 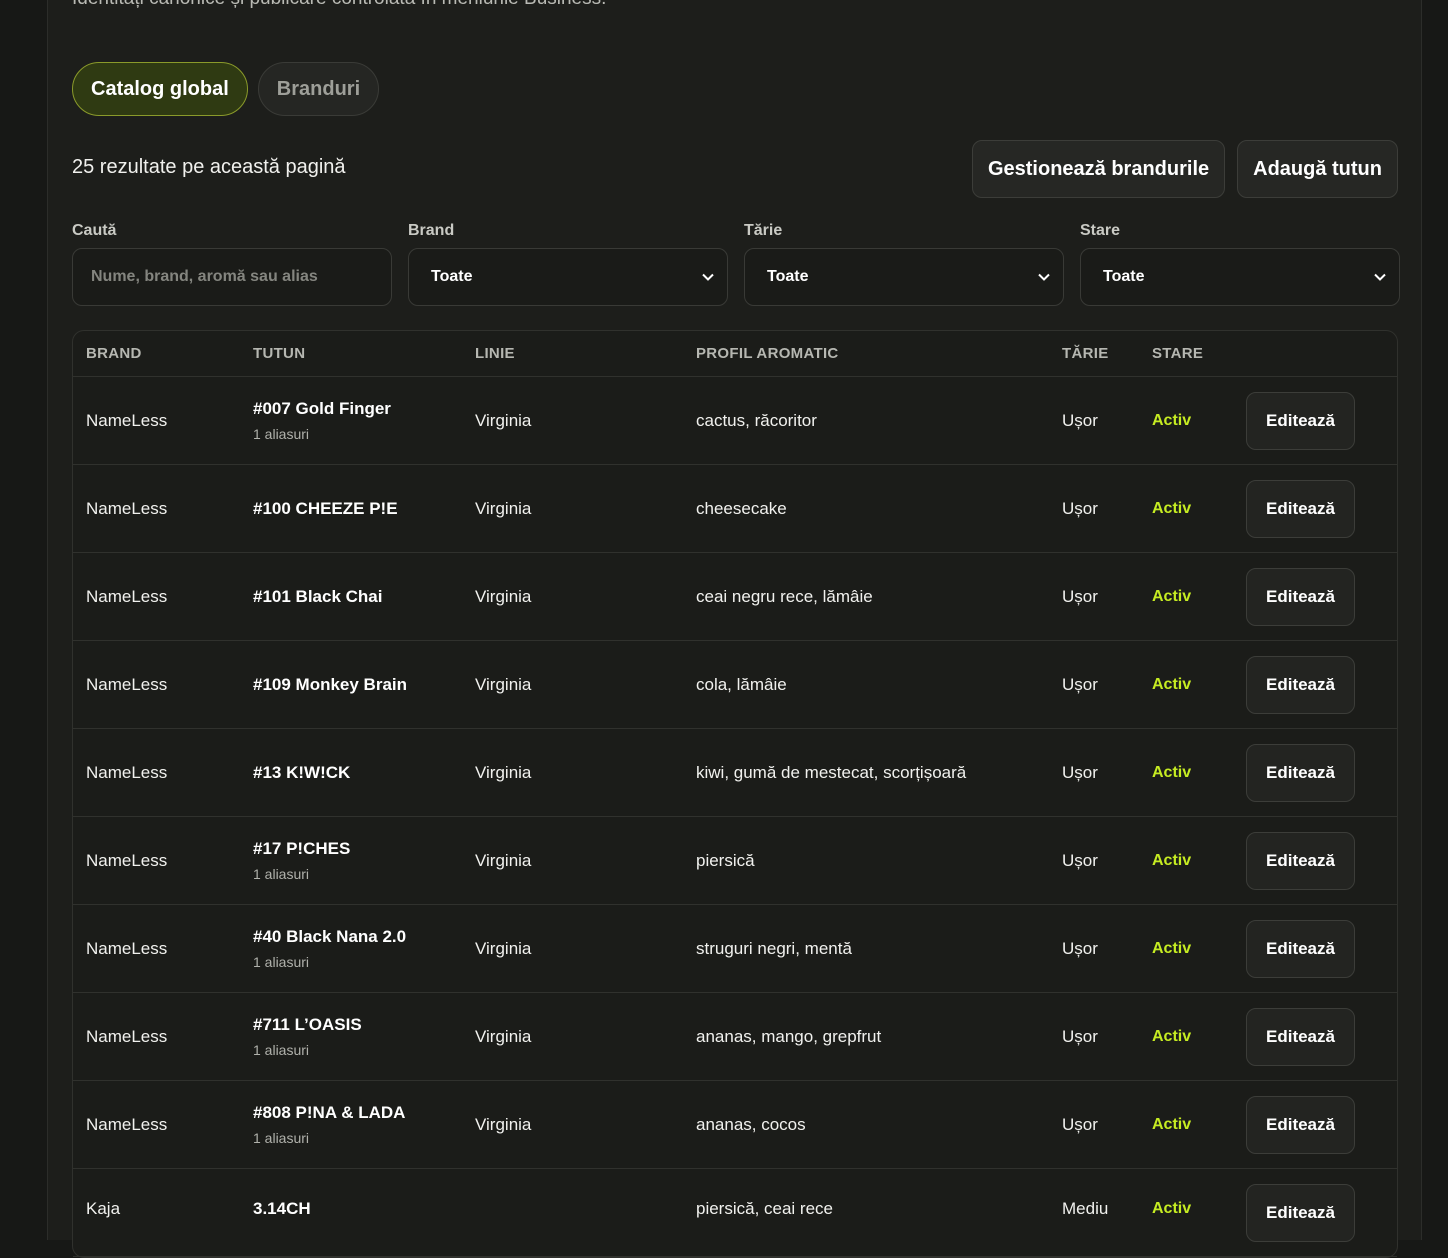 What do you see at coordinates (725, 860) in the screenshot?
I see `profile-cell: piersică` at bounding box center [725, 860].